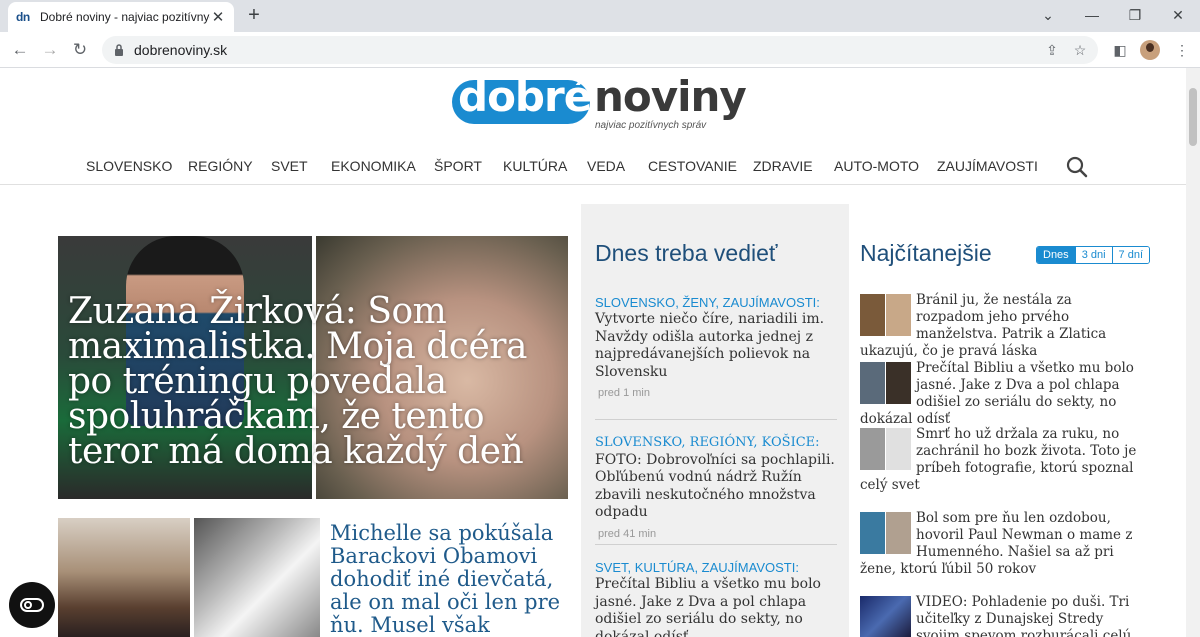  Describe the element at coordinates (1130, 255) in the screenshot. I see `tab-7-days: 7 dní` at that location.